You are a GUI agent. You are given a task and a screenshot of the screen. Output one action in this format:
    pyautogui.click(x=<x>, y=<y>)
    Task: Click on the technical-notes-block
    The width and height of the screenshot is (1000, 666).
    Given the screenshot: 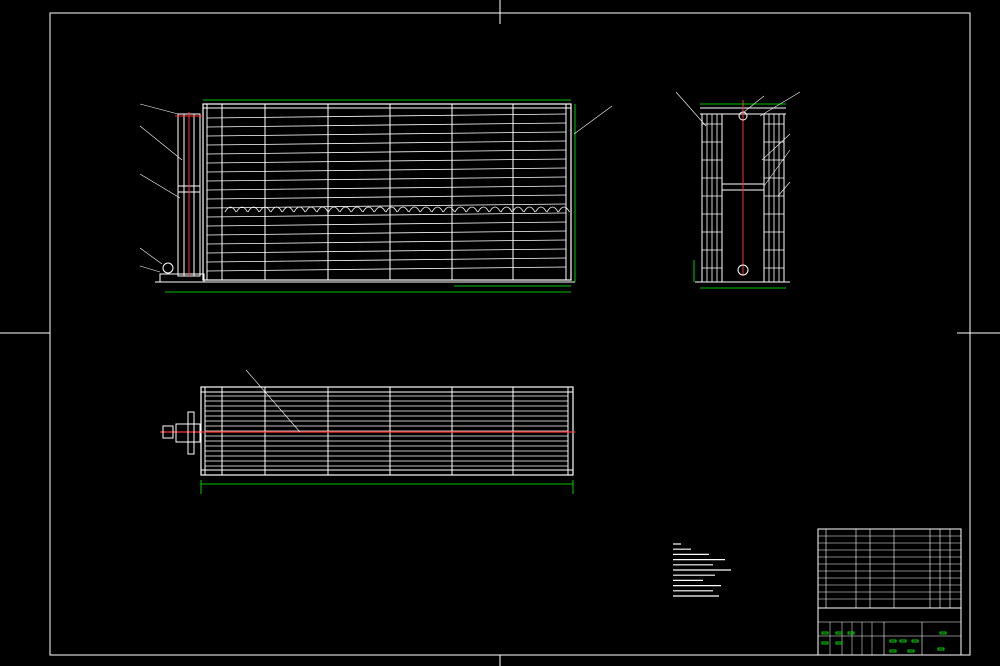 What is the action you would take?
    pyautogui.click(x=702, y=570)
    